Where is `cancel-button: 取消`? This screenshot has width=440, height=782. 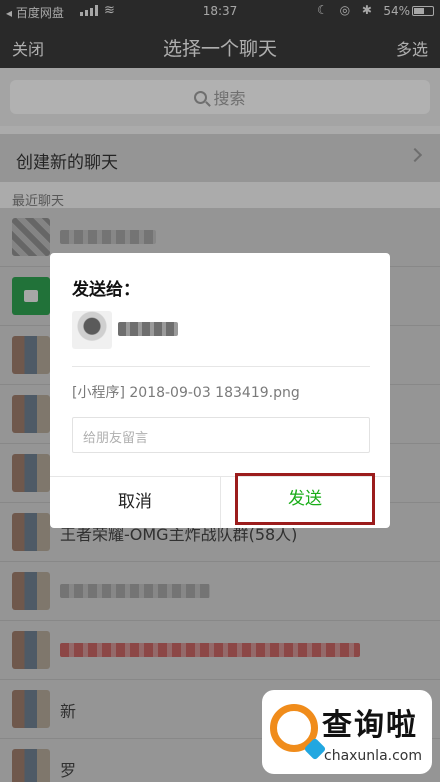
cancel-button: 取消 is located at coordinates (135, 502).